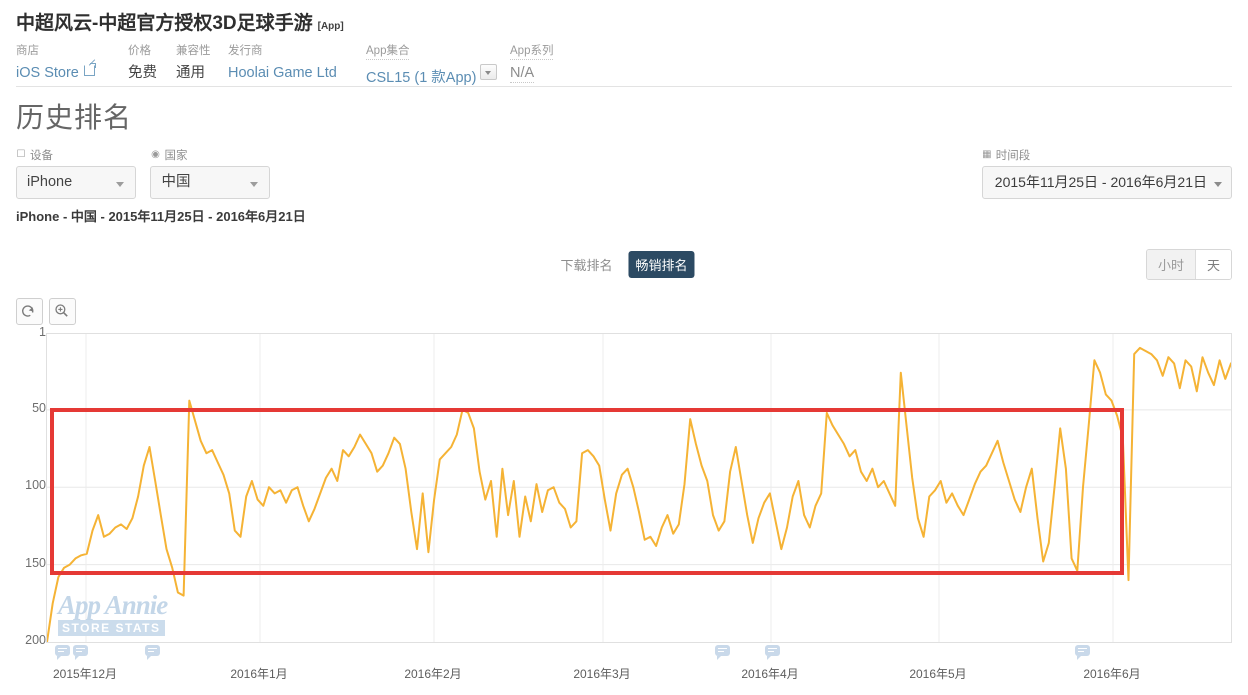 This screenshot has width=1248, height=695. I want to click on y-axis-tick: 100, so click(35, 485).